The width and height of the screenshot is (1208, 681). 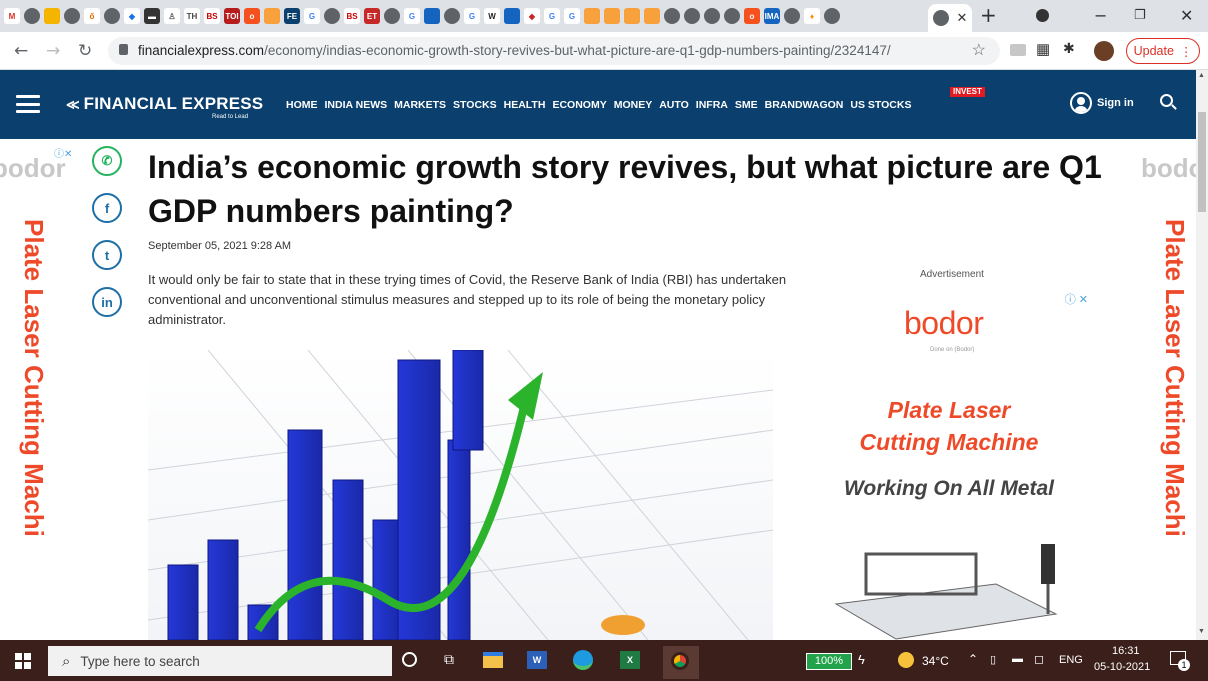 I want to click on puzzle-extensions-icon: ✱, so click(x=1069, y=48).